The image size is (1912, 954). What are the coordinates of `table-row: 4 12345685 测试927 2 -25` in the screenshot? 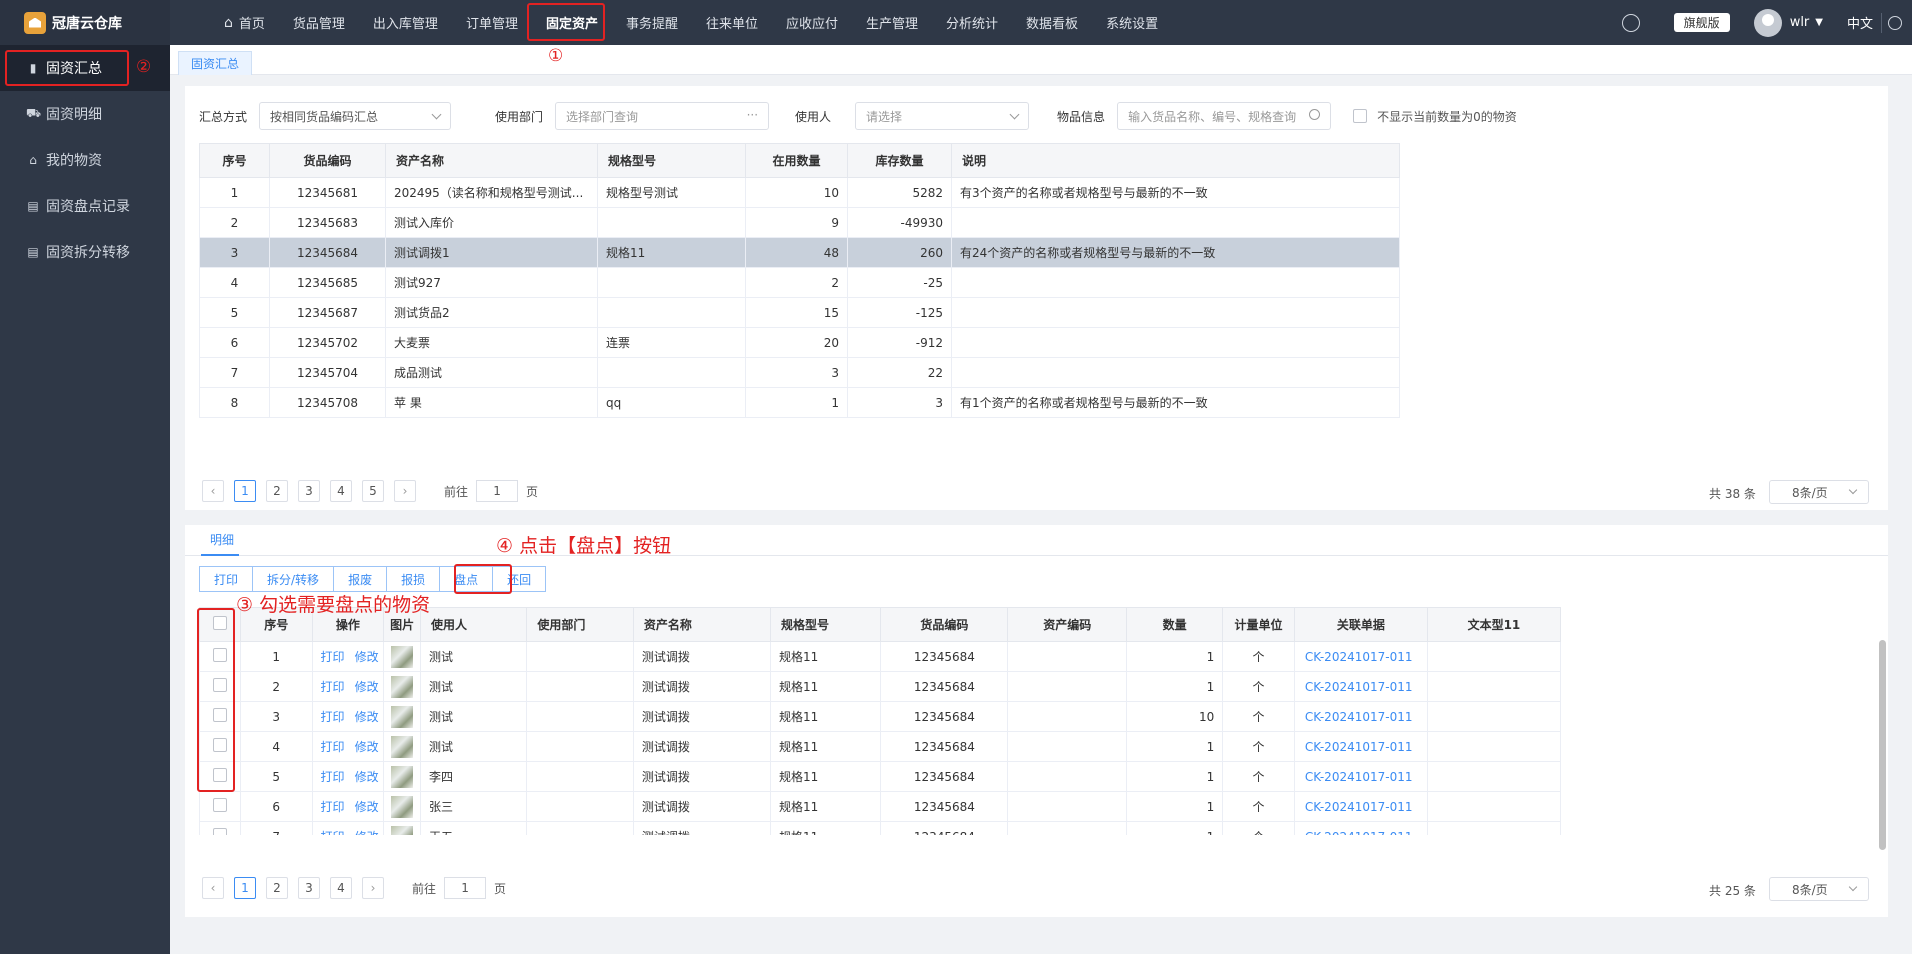 It's located at (799, 282).